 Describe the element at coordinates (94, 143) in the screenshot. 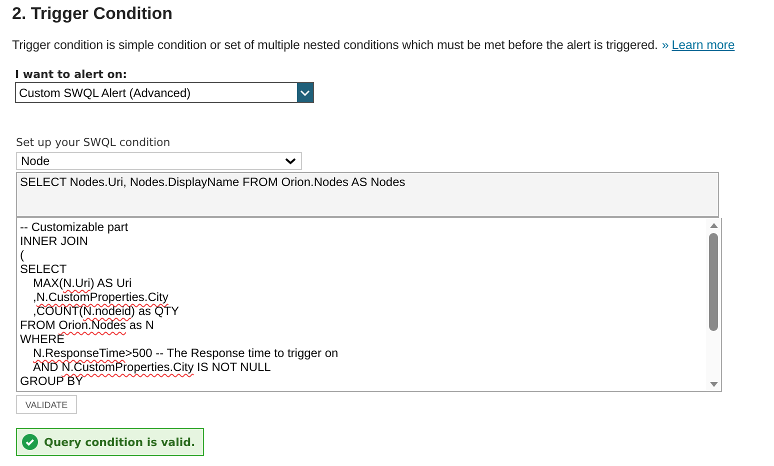

I see `field-label: Set up your SWQL condition` at that location.